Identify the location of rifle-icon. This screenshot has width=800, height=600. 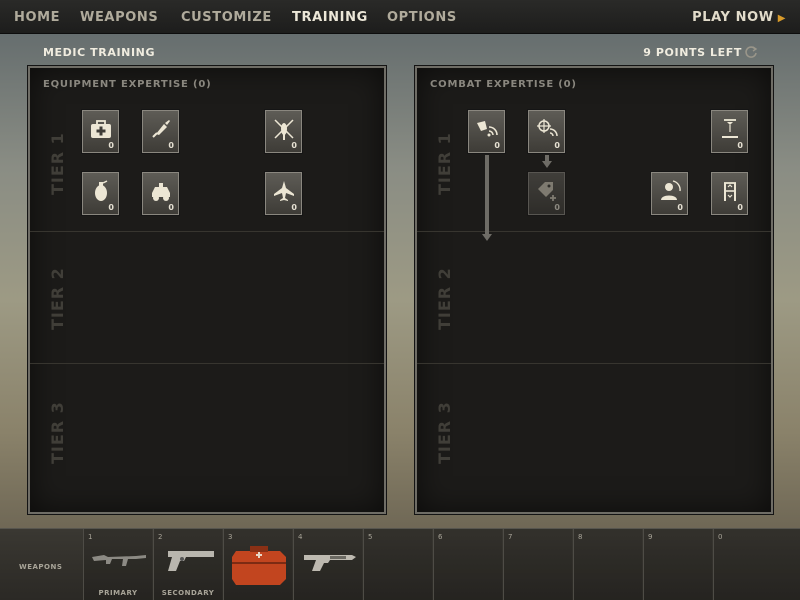
(119, 560).